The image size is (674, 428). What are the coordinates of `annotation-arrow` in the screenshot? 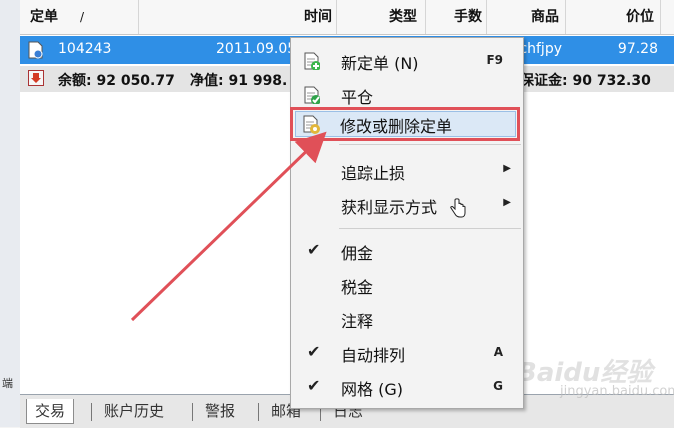 It's located at (228, 226).